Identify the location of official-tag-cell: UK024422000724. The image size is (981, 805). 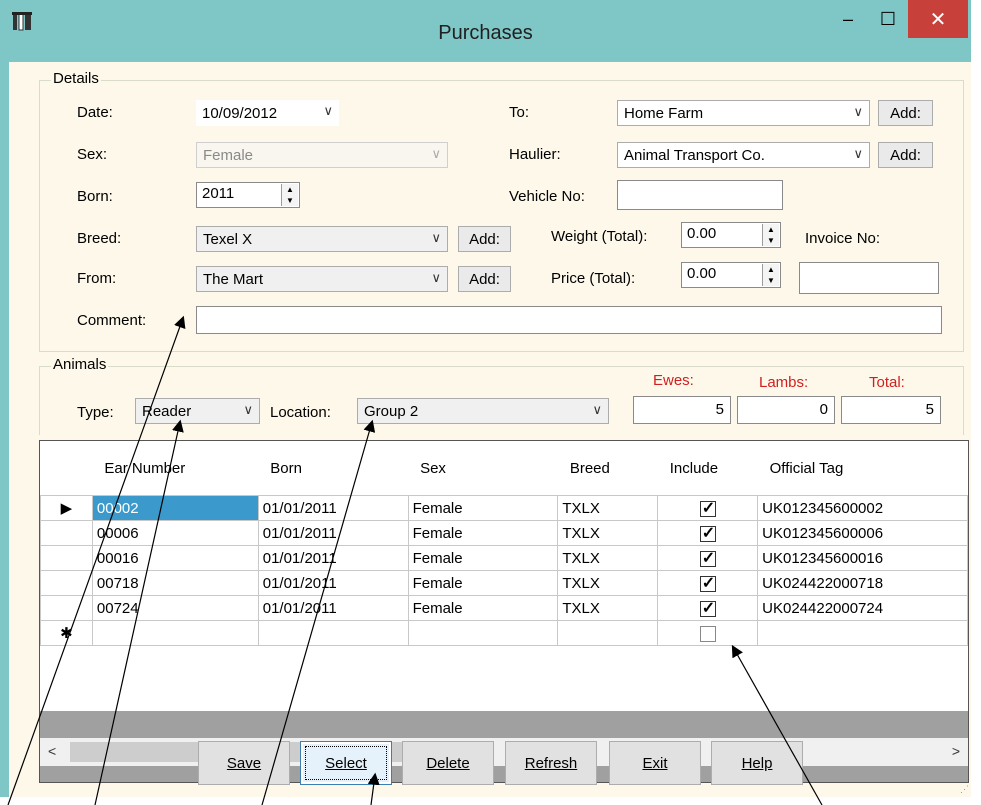
(862, 608).